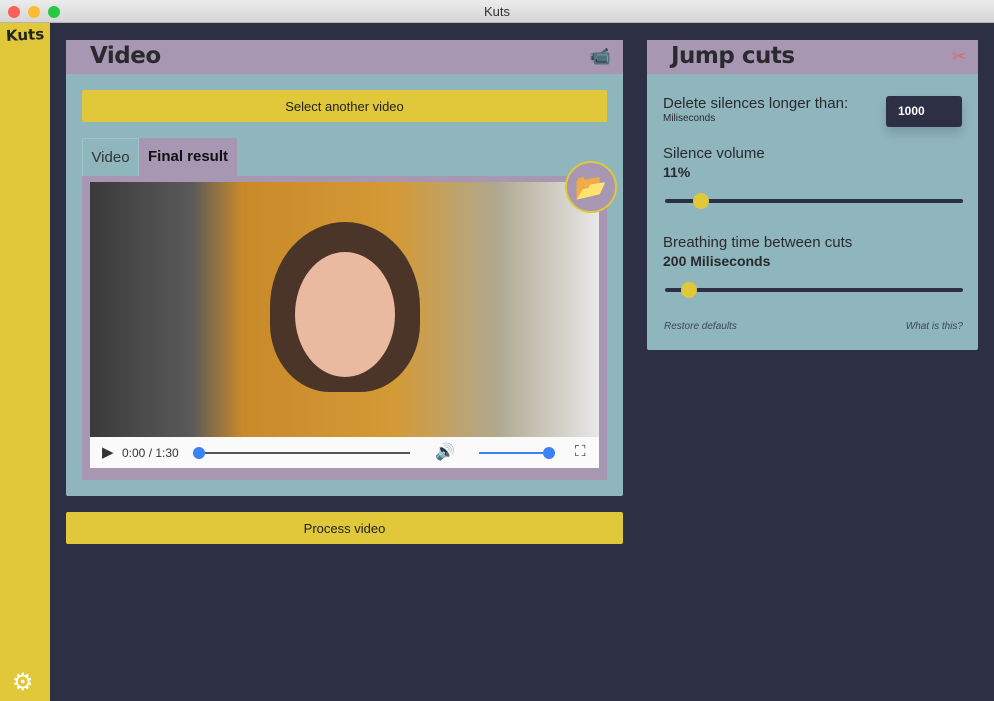  What do you see at coordinates (54, 12) in the screenshot?
I see `maximize-window-button` at bounding box center [54, 12].